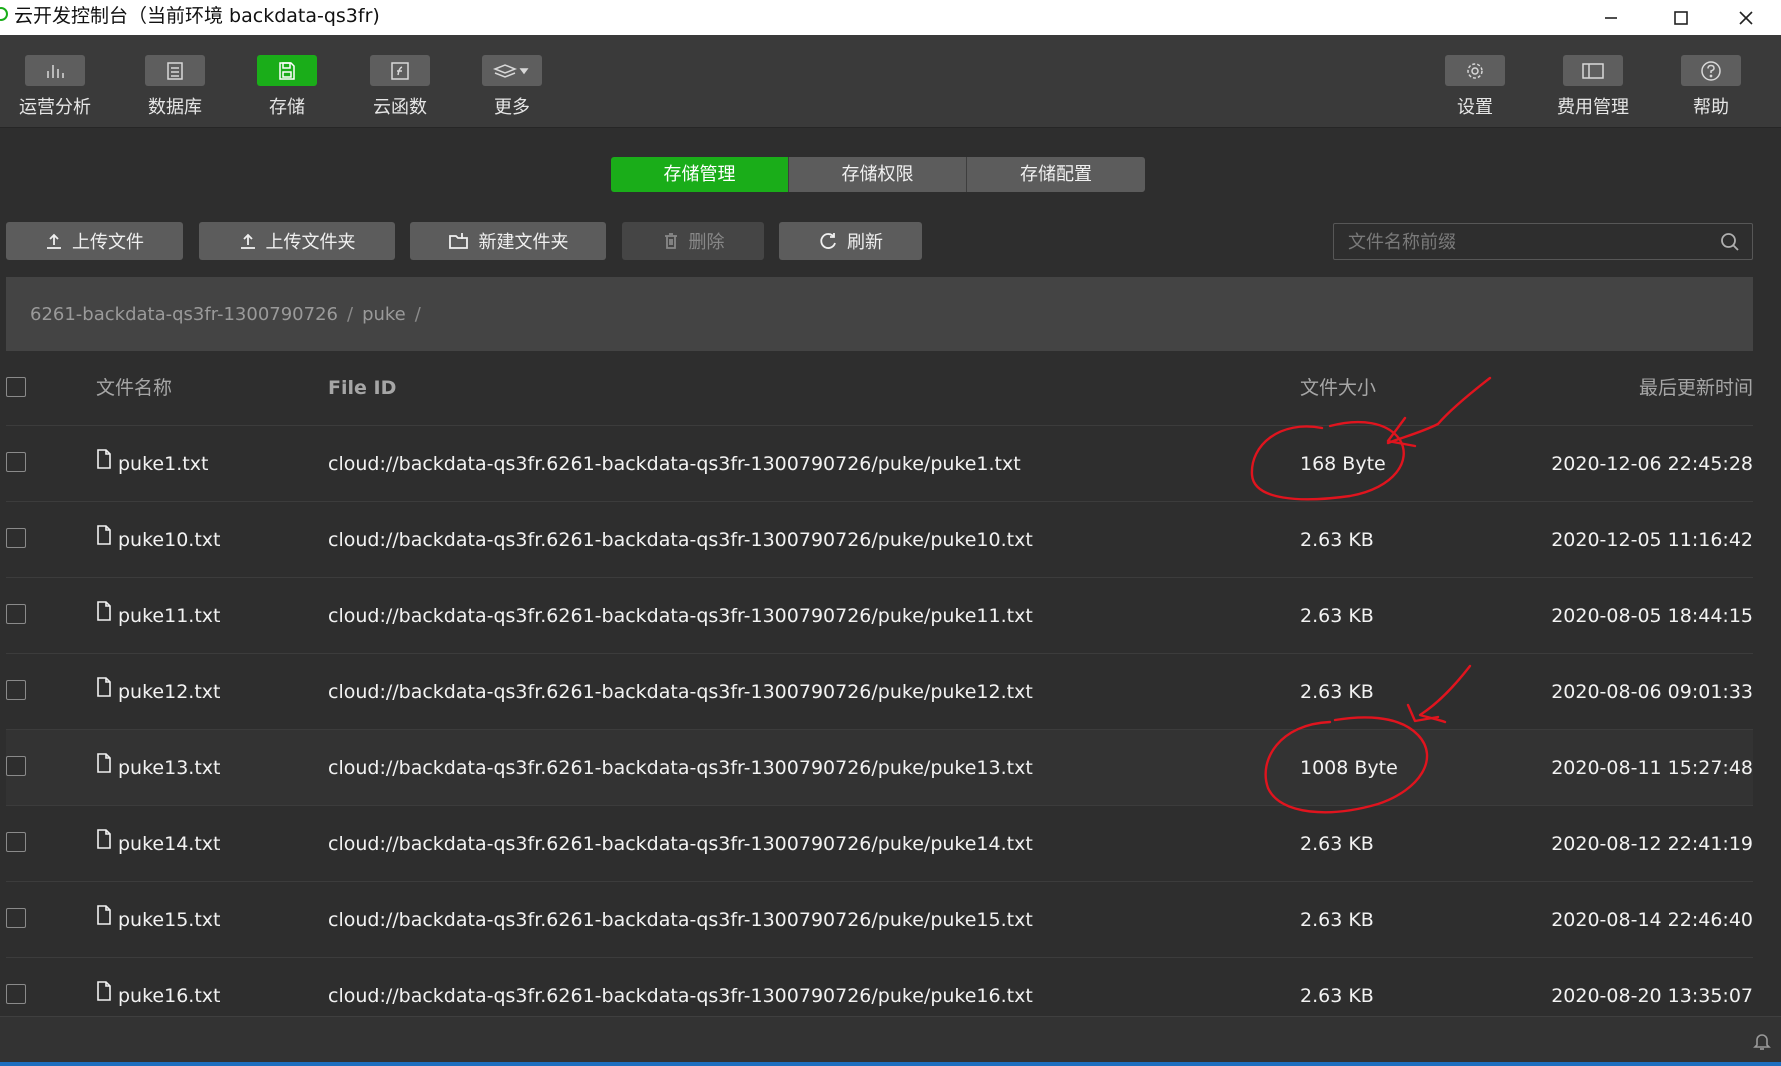 The image size is (1781, 1066). What do you see at coordinates (828, 241) in the screenshot?
I see `refresh-icon` at bounding box center [828, 241].